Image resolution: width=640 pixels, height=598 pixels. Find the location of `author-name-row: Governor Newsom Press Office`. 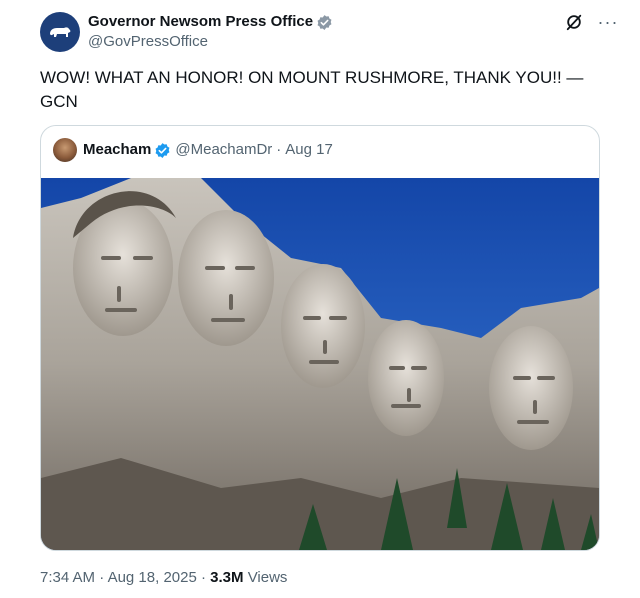

author-name-row: Governor Newsom Press Office is located at coordinates (210, 22).